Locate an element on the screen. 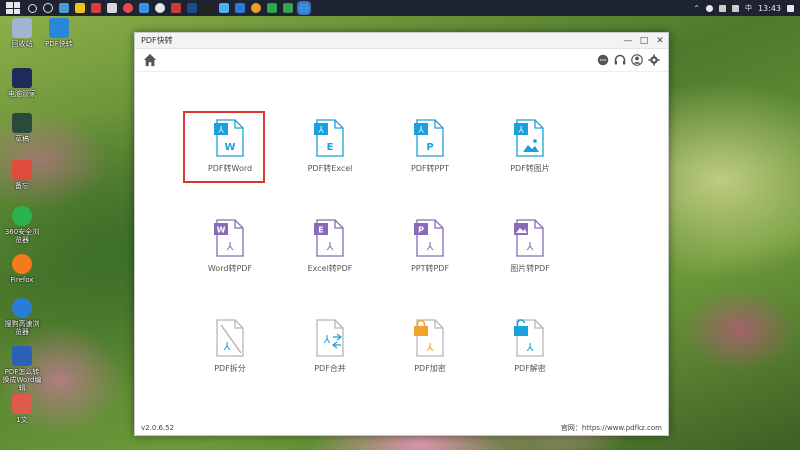  task-view-icon is located at coordinates (48, 8).